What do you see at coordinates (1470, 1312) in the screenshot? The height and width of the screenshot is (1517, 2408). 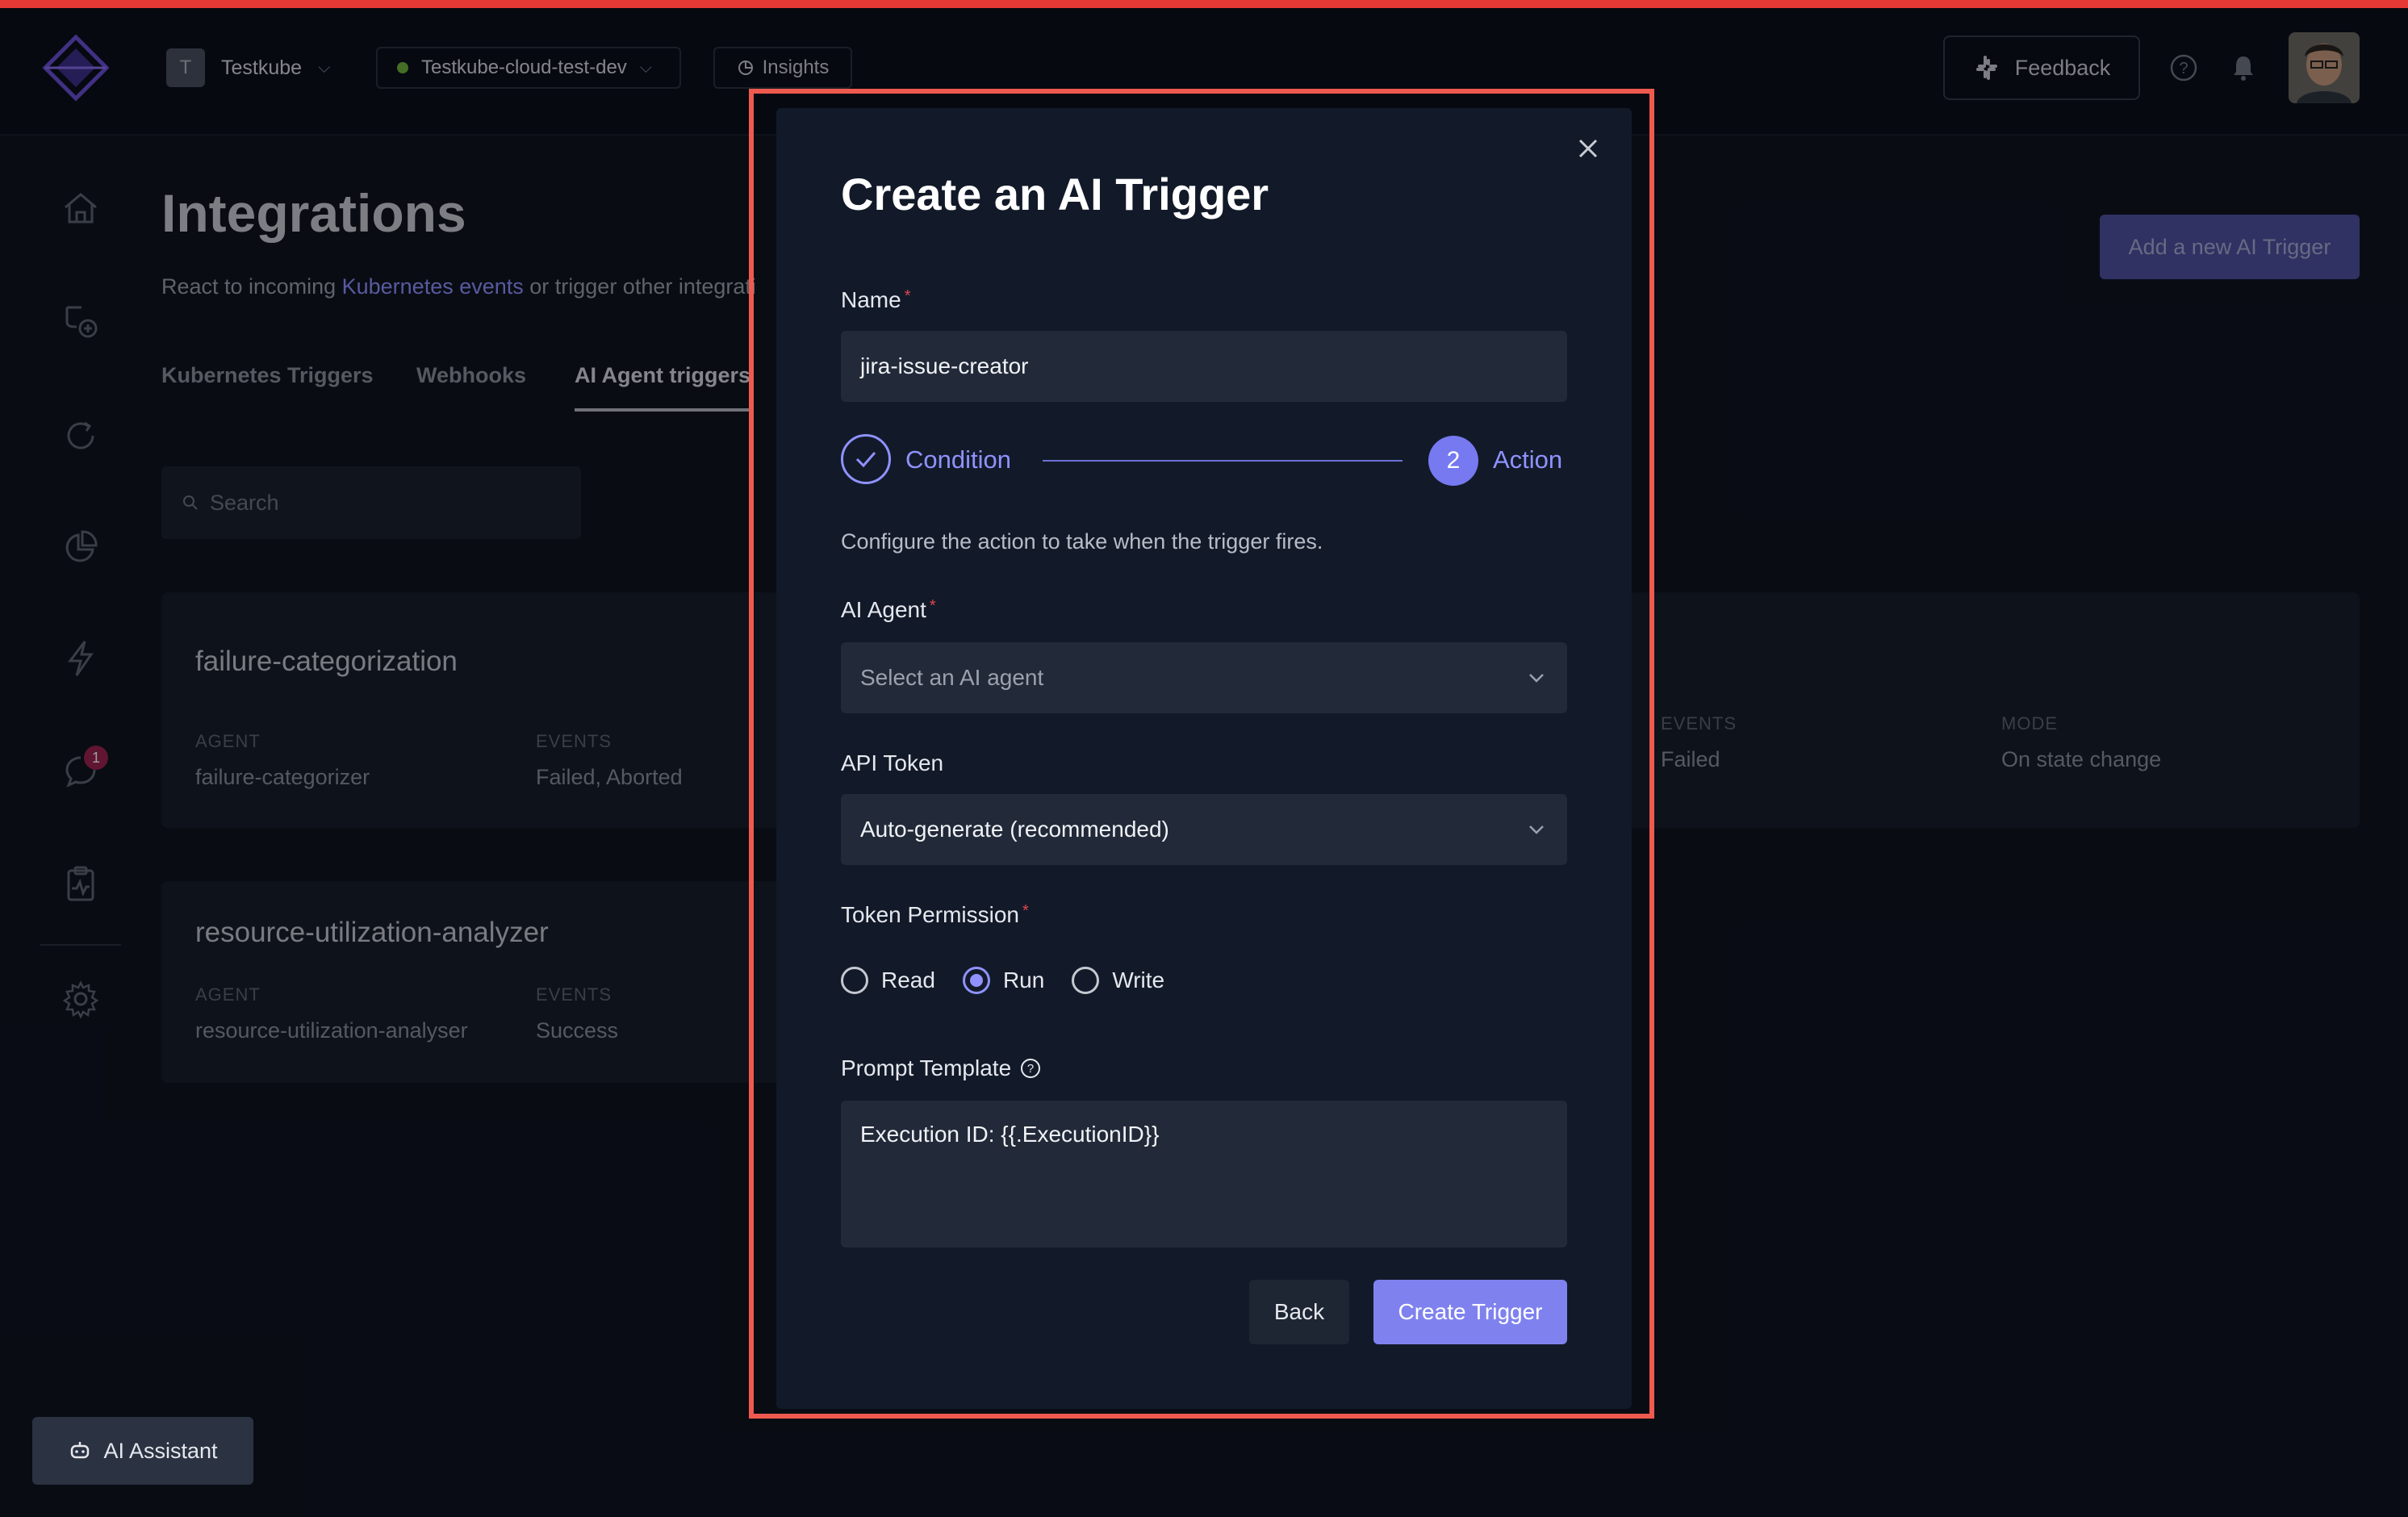 I see `create-trigger-button: Create Trigger` at bounding box center [1470, 1312].